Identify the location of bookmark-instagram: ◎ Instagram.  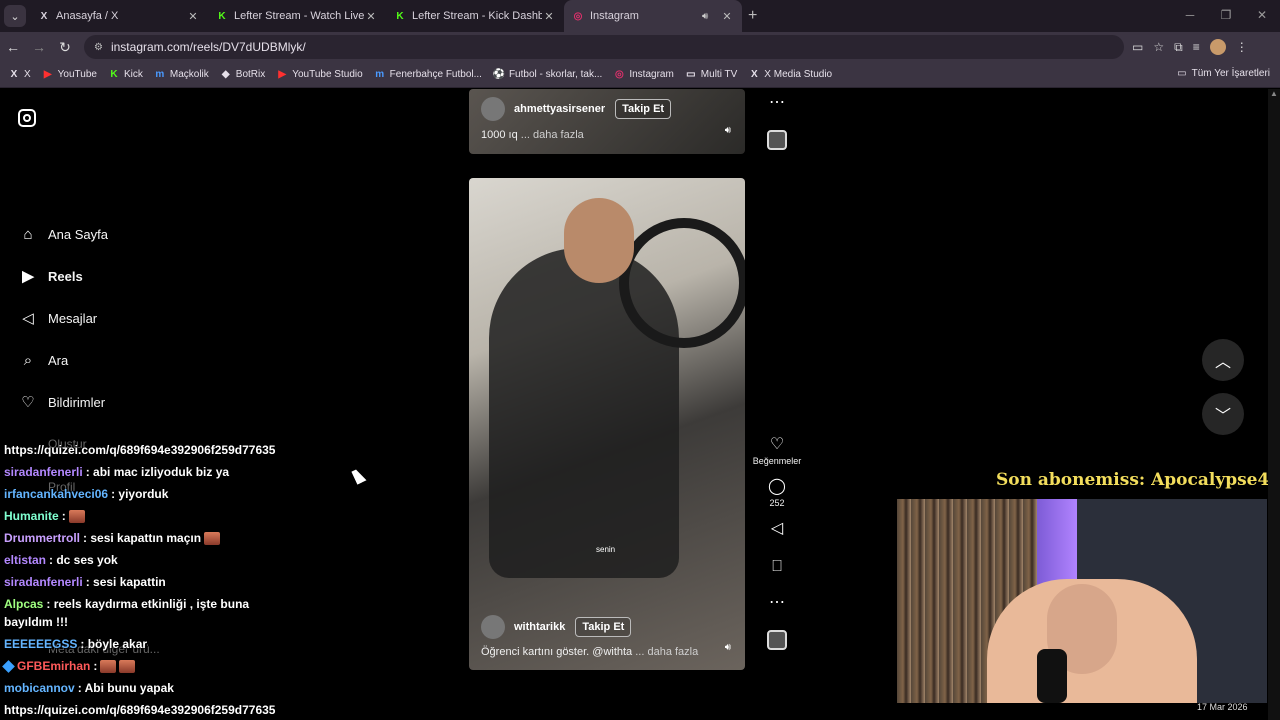
(643, 75).